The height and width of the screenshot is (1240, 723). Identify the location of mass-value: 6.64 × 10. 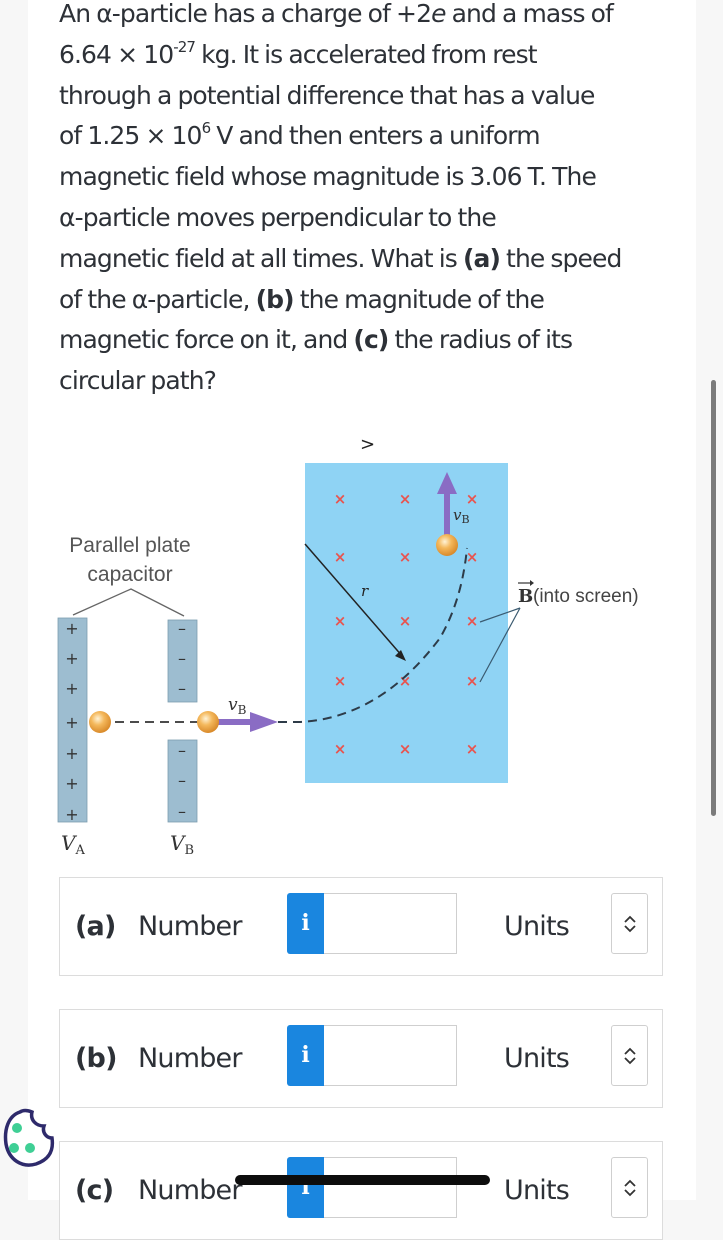
(116, 54).